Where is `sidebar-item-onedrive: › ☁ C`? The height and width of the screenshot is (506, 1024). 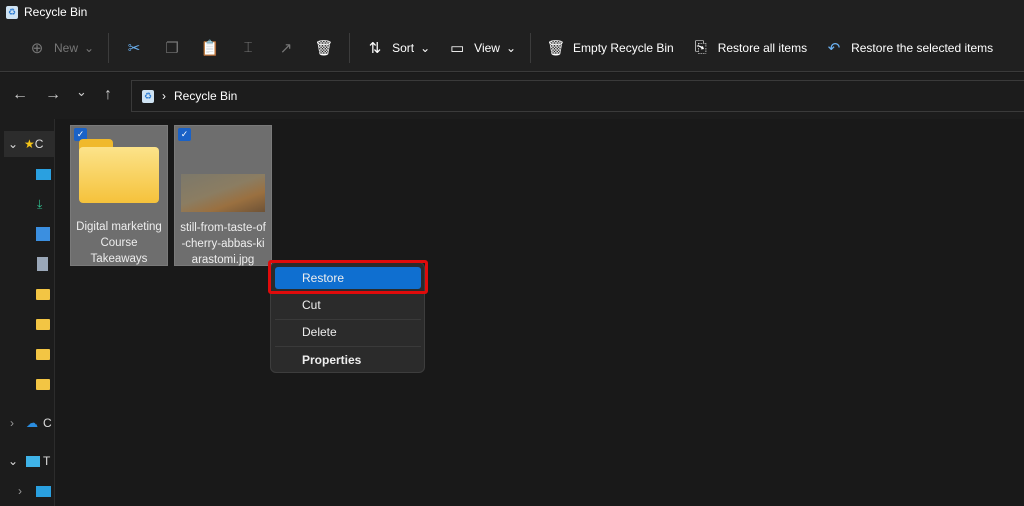
sidebar-item-onedrive: › ☁ C is located at coordinates (29, 423).